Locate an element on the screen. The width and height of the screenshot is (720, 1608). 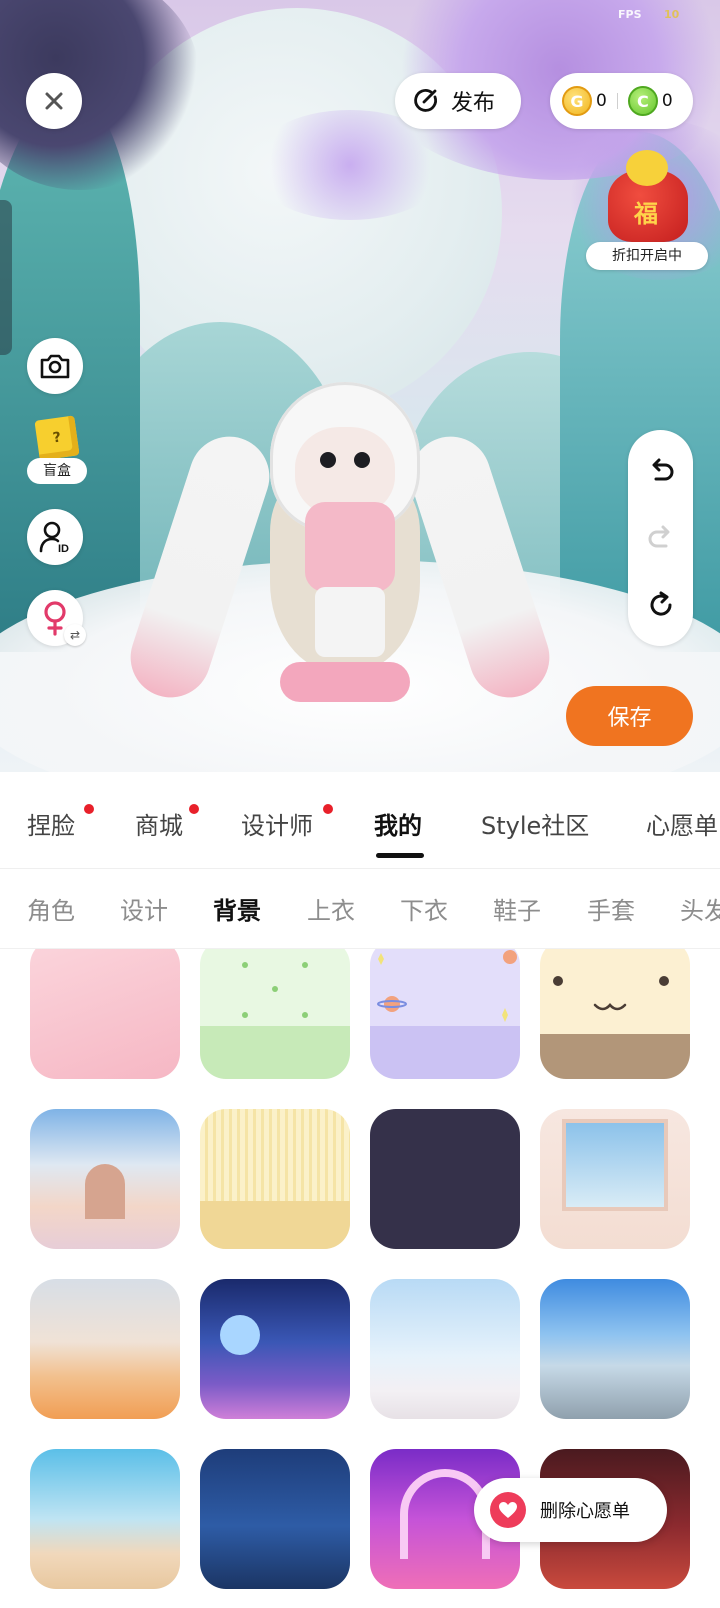
blind-box-button: ? 盲盒 is located at coordinates (57, 450).